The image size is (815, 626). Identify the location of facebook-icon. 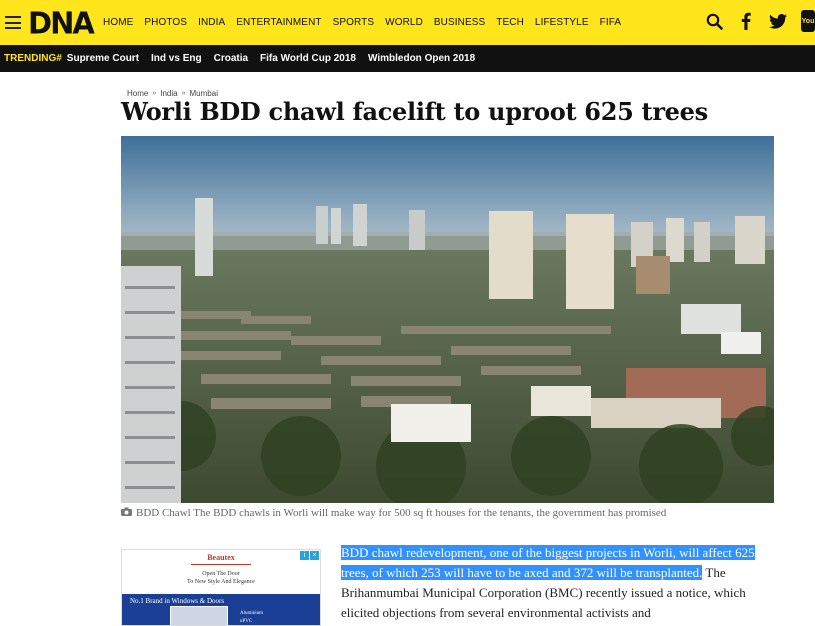
(746, 21).